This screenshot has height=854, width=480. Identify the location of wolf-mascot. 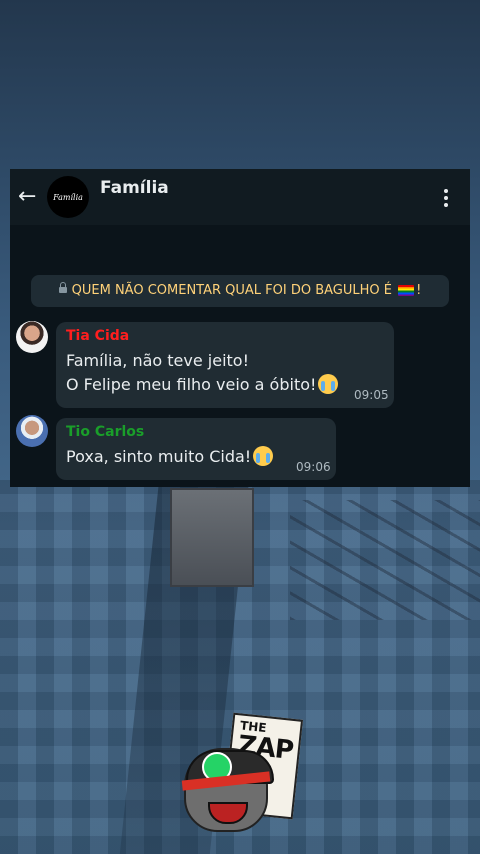
(227, 790).